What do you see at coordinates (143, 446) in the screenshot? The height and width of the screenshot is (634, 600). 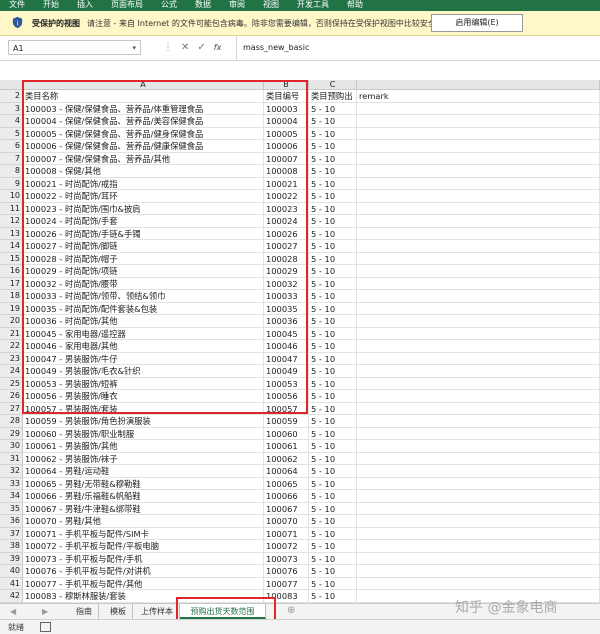 I see `cell-category-name: 100061 - 男装服饰/其他` at bounding box center [143, 446].